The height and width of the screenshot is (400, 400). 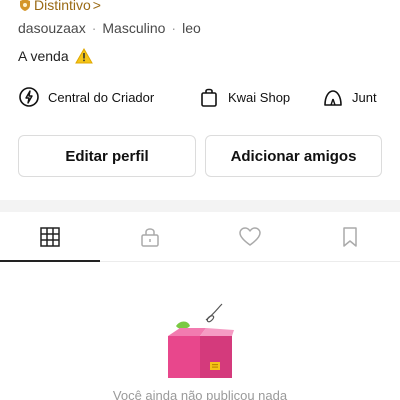 I want to click on creator-center-label: Central do Criador, so click(x=101, y=97).